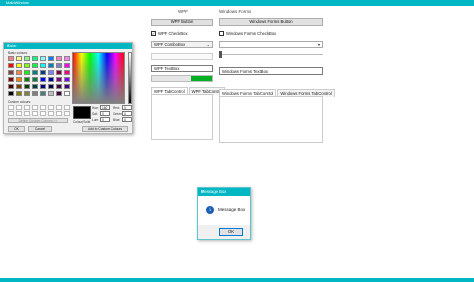  I want to click on bottom-accent-bar, so click(237, 280).